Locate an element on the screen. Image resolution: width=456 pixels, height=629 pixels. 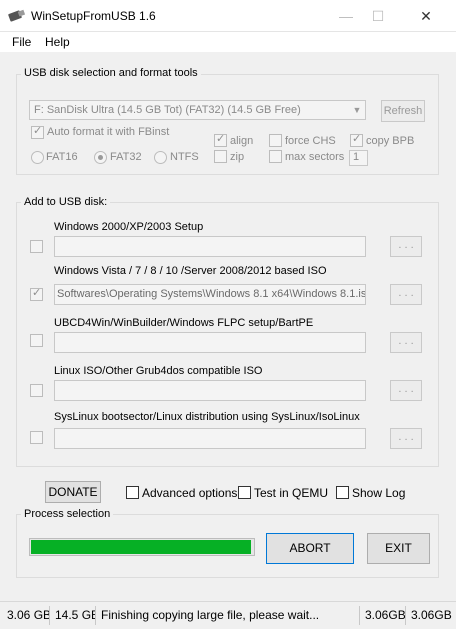
process-group-label: Process selection is located at coordinates (67, 514).